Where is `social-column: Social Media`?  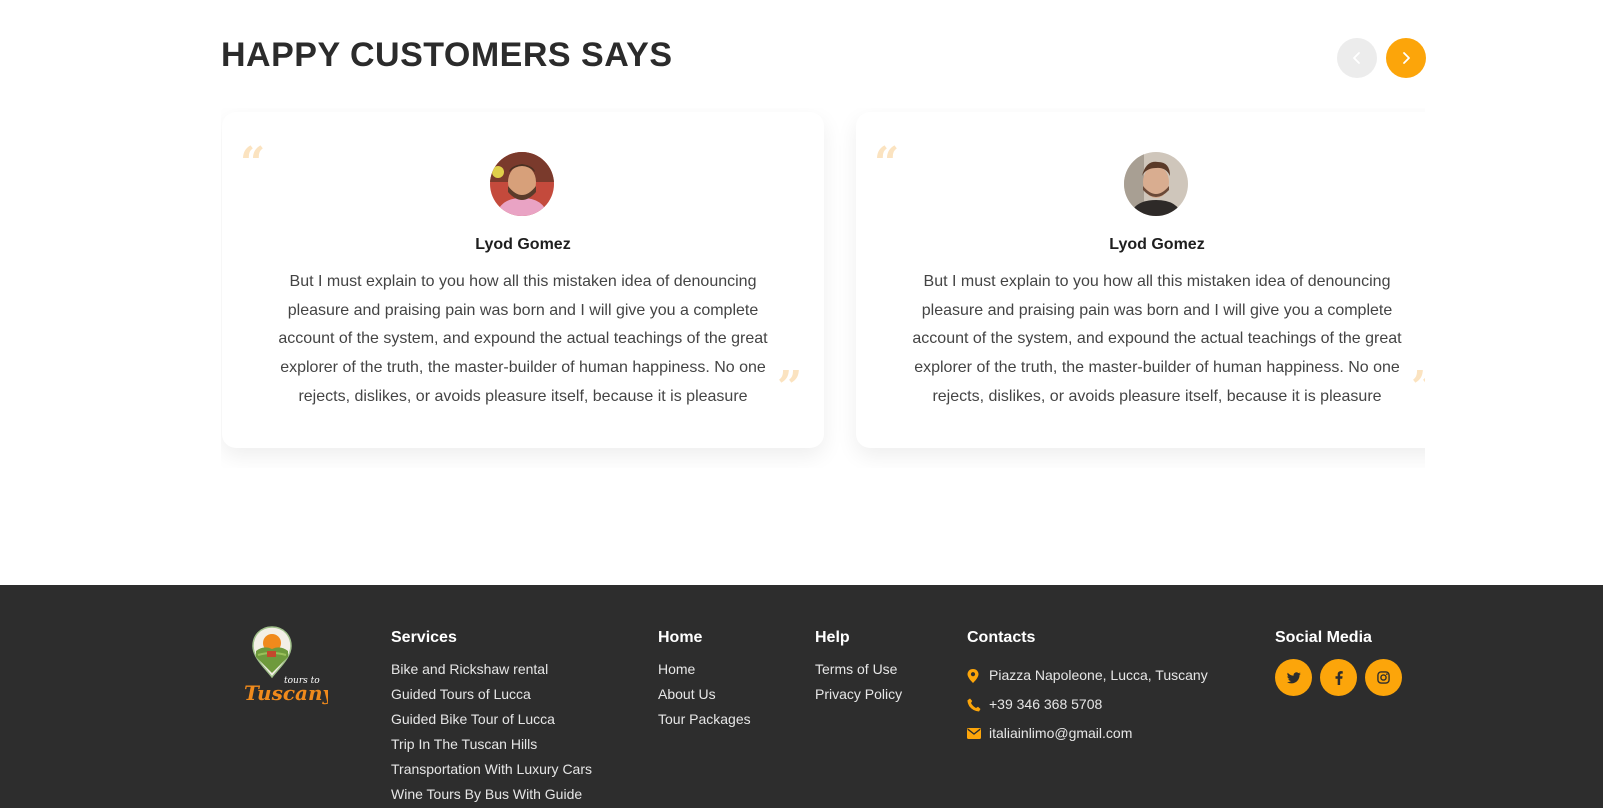
social-column: Social Media is located at coordinates (1338, 662).